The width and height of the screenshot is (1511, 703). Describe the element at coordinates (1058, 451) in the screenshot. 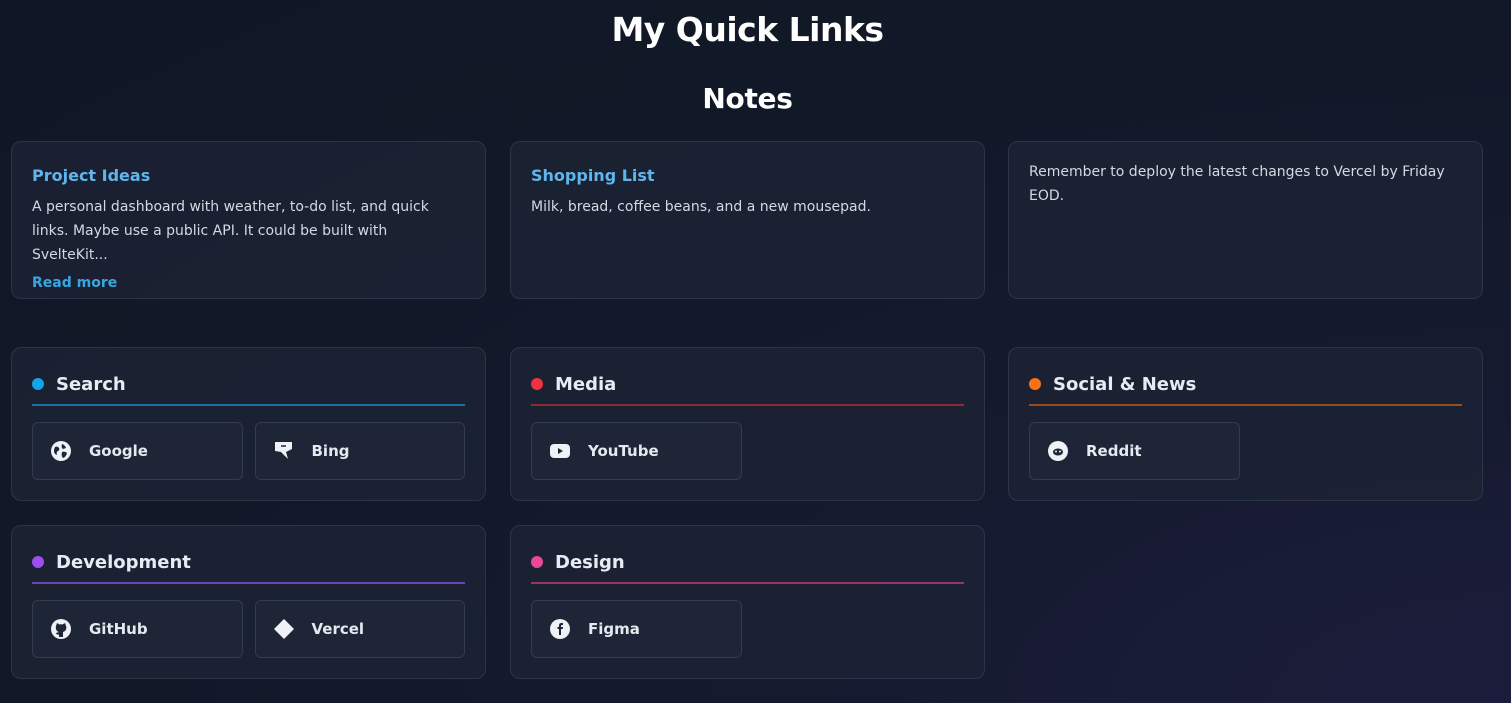

I see `reddit-icon` at that location.